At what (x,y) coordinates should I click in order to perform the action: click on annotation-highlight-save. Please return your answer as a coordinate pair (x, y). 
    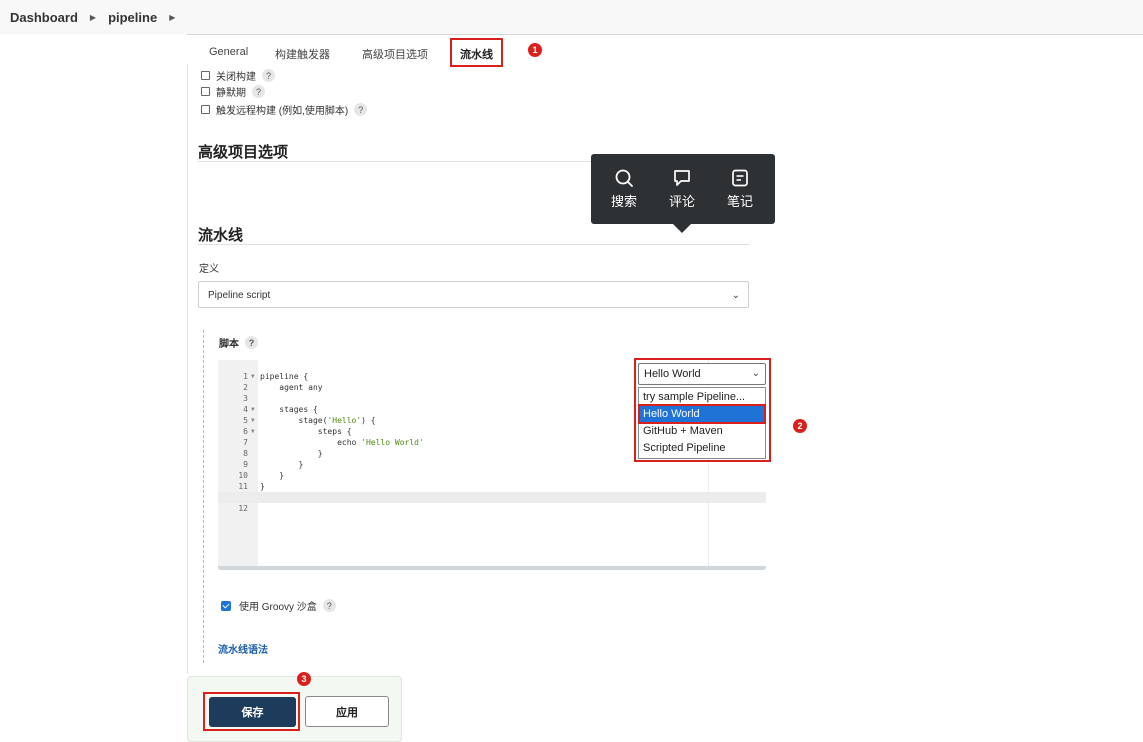
    Looking at the image, I should click on (251, 711).